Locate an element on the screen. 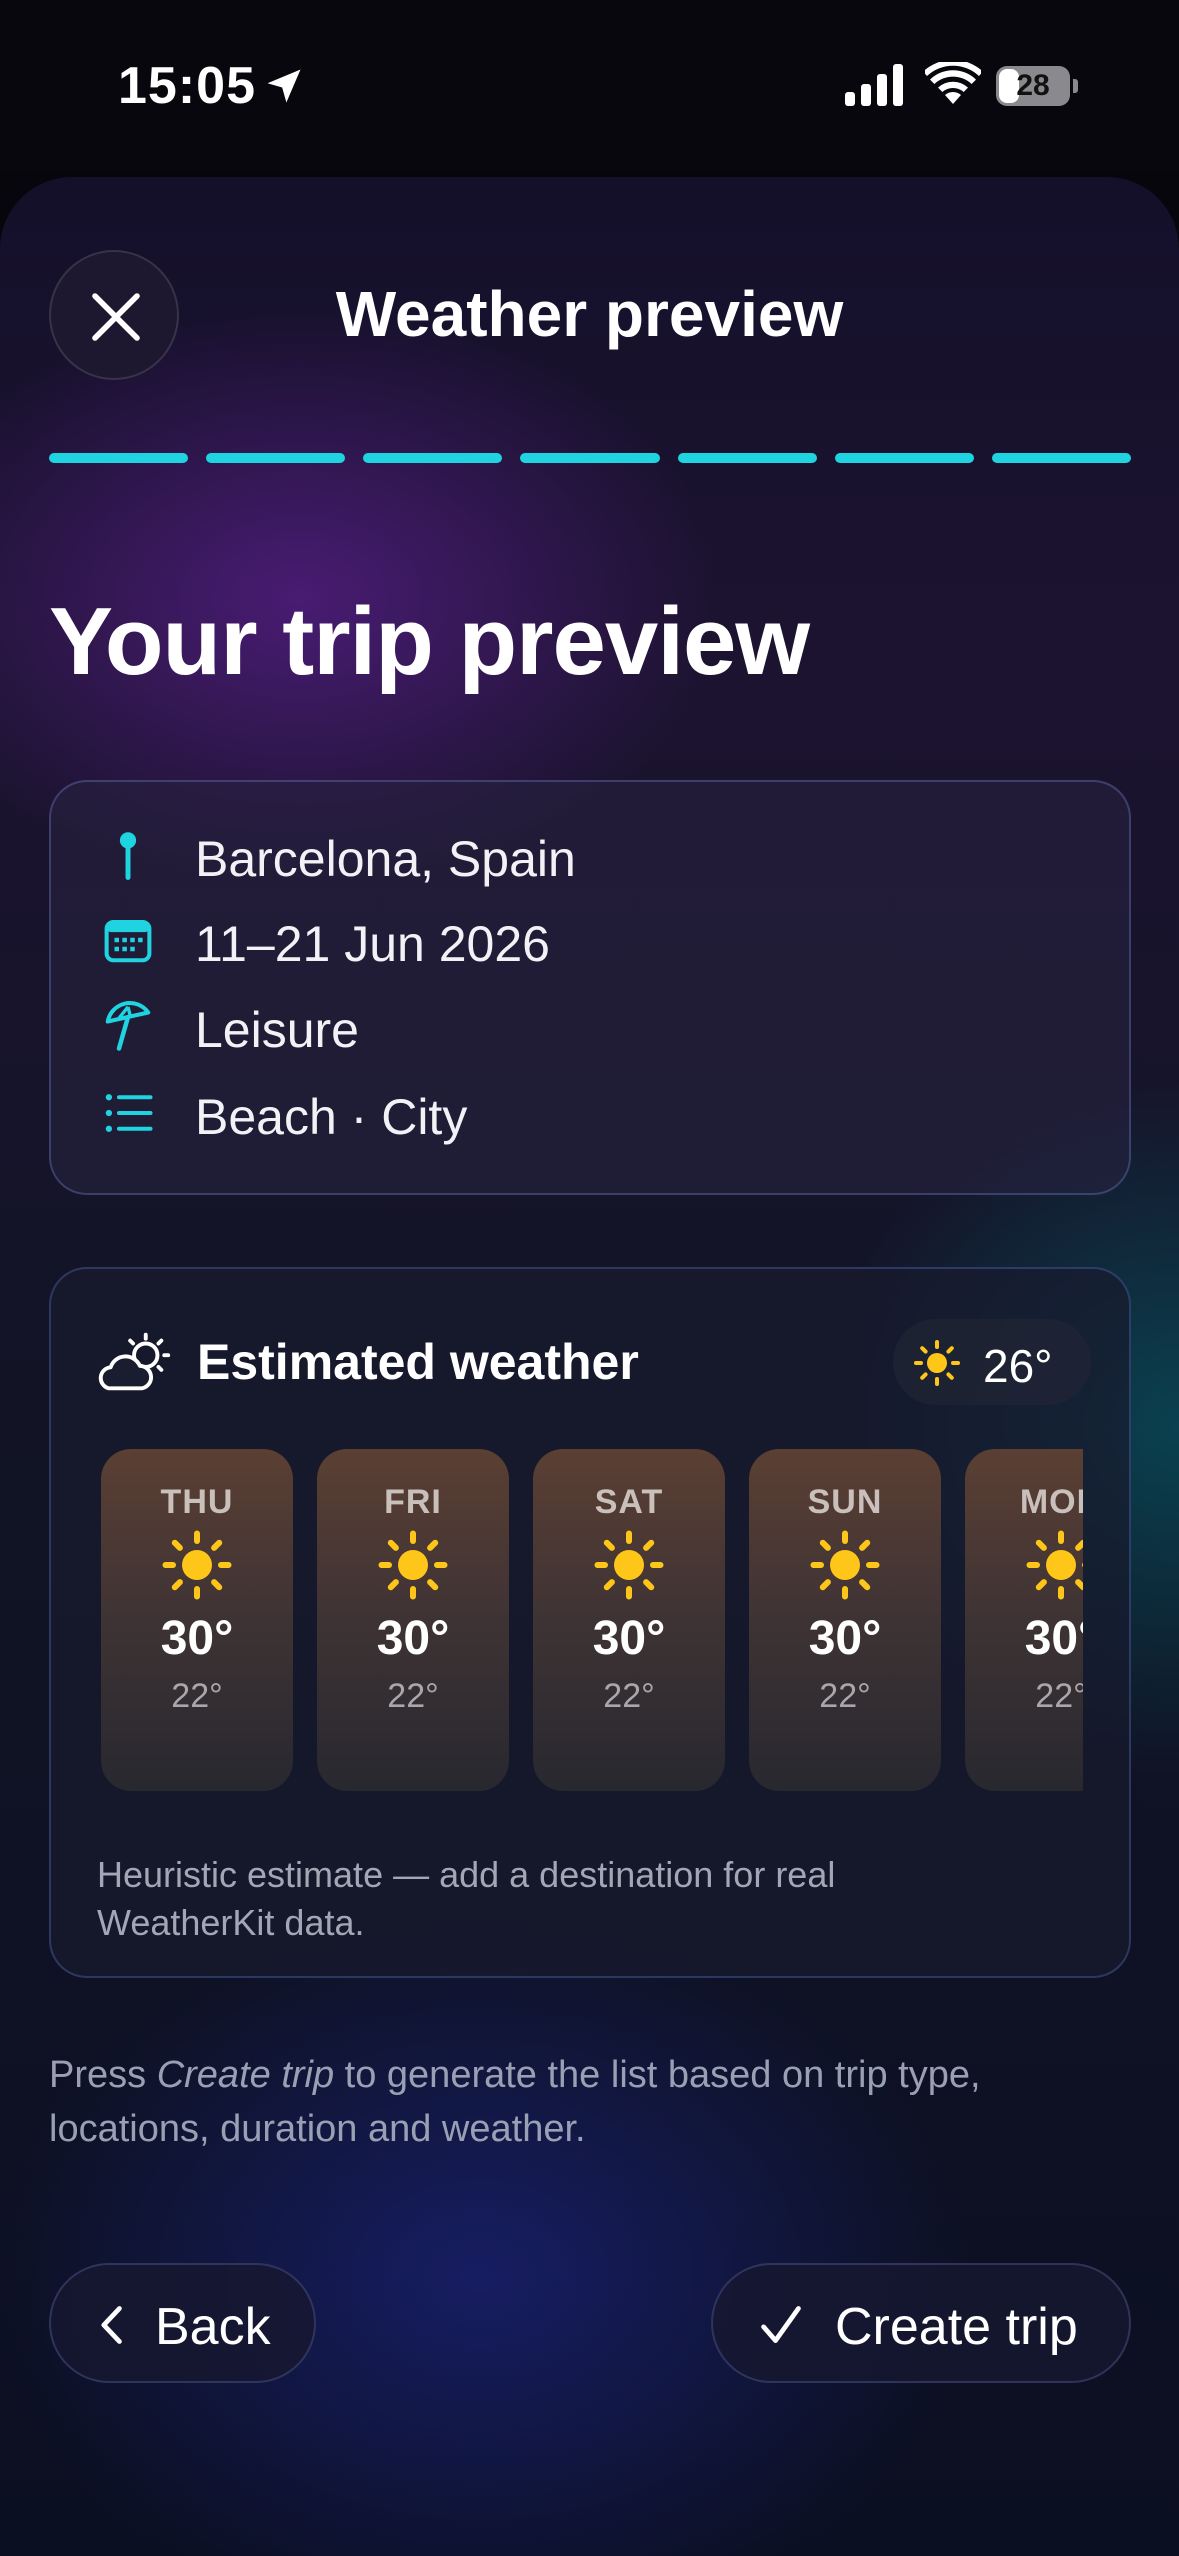 The height and width of the screenshot is (2556, 1179). weather-title: Estimated weather is located at coordinates (418, 1362).